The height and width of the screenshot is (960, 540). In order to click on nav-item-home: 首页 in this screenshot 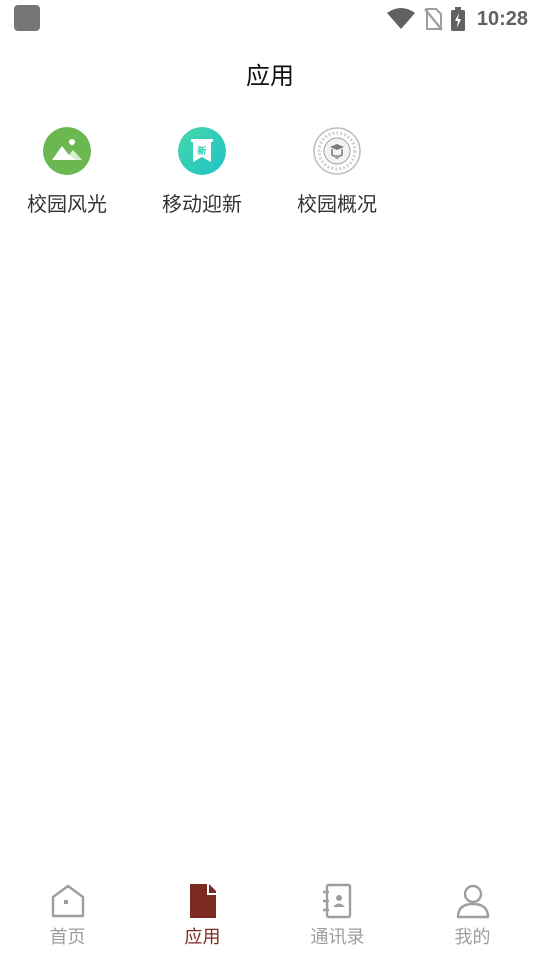, I will do `click(67, 916)`.